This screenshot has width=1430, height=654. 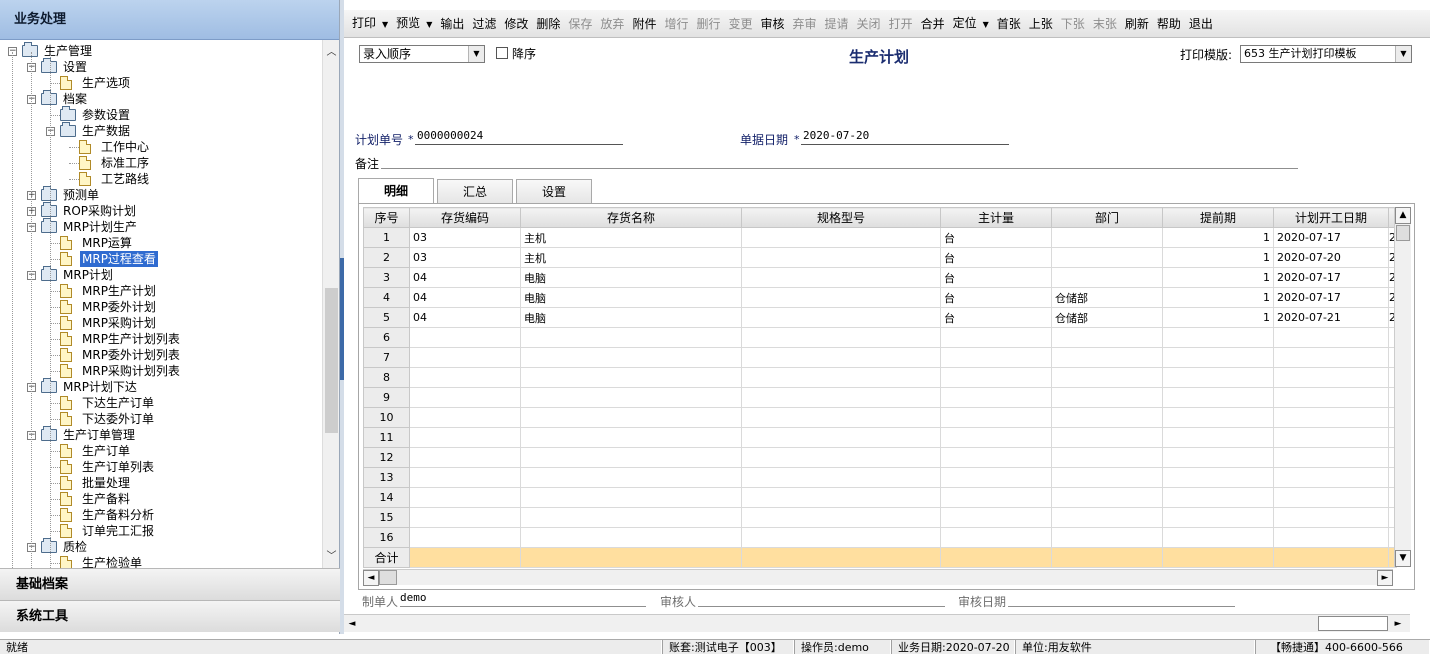 What do you see at coordinates (580, 24) in the screenshot?
I see `save-button: 保存` at bounding box center [580, 24].